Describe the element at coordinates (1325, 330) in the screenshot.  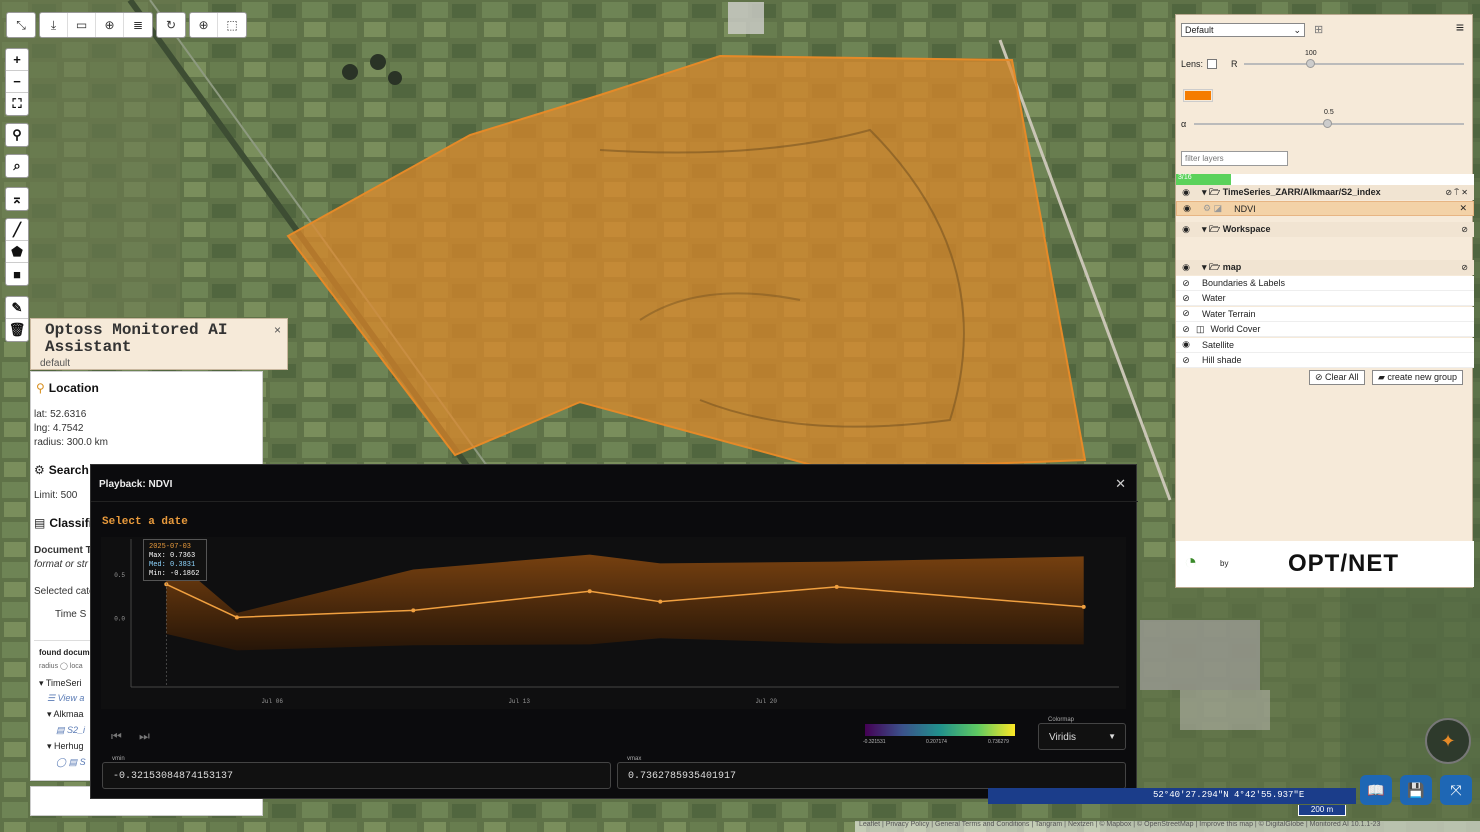
I see `layer-item: ⊘ ◫ World Cover` at that location.